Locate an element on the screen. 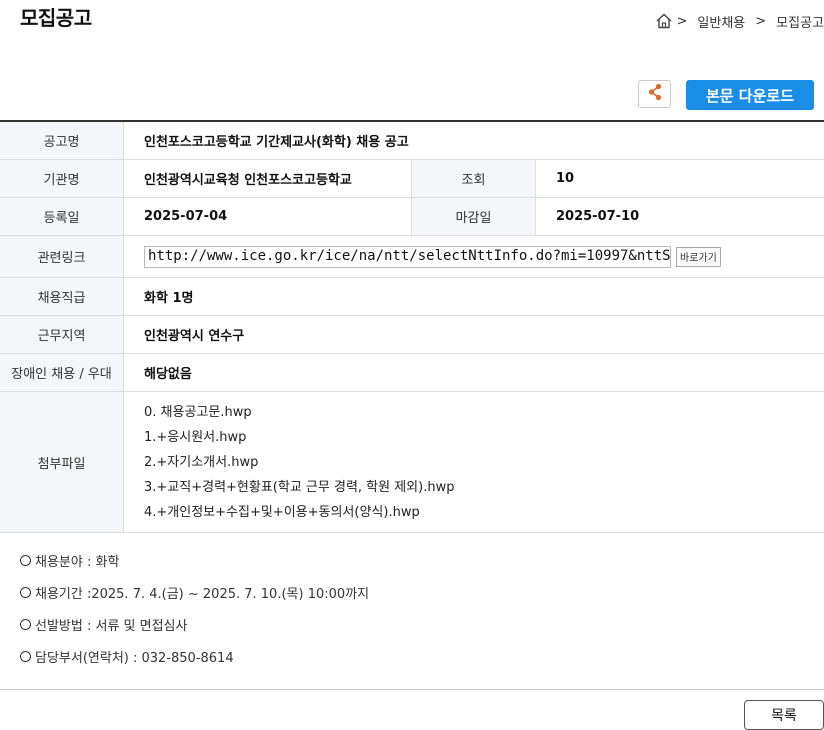 The image size is (824, 730). table-row: 등록일 2025-07-04 마감일 2025-07-10 is located at coordinates (412, 217).